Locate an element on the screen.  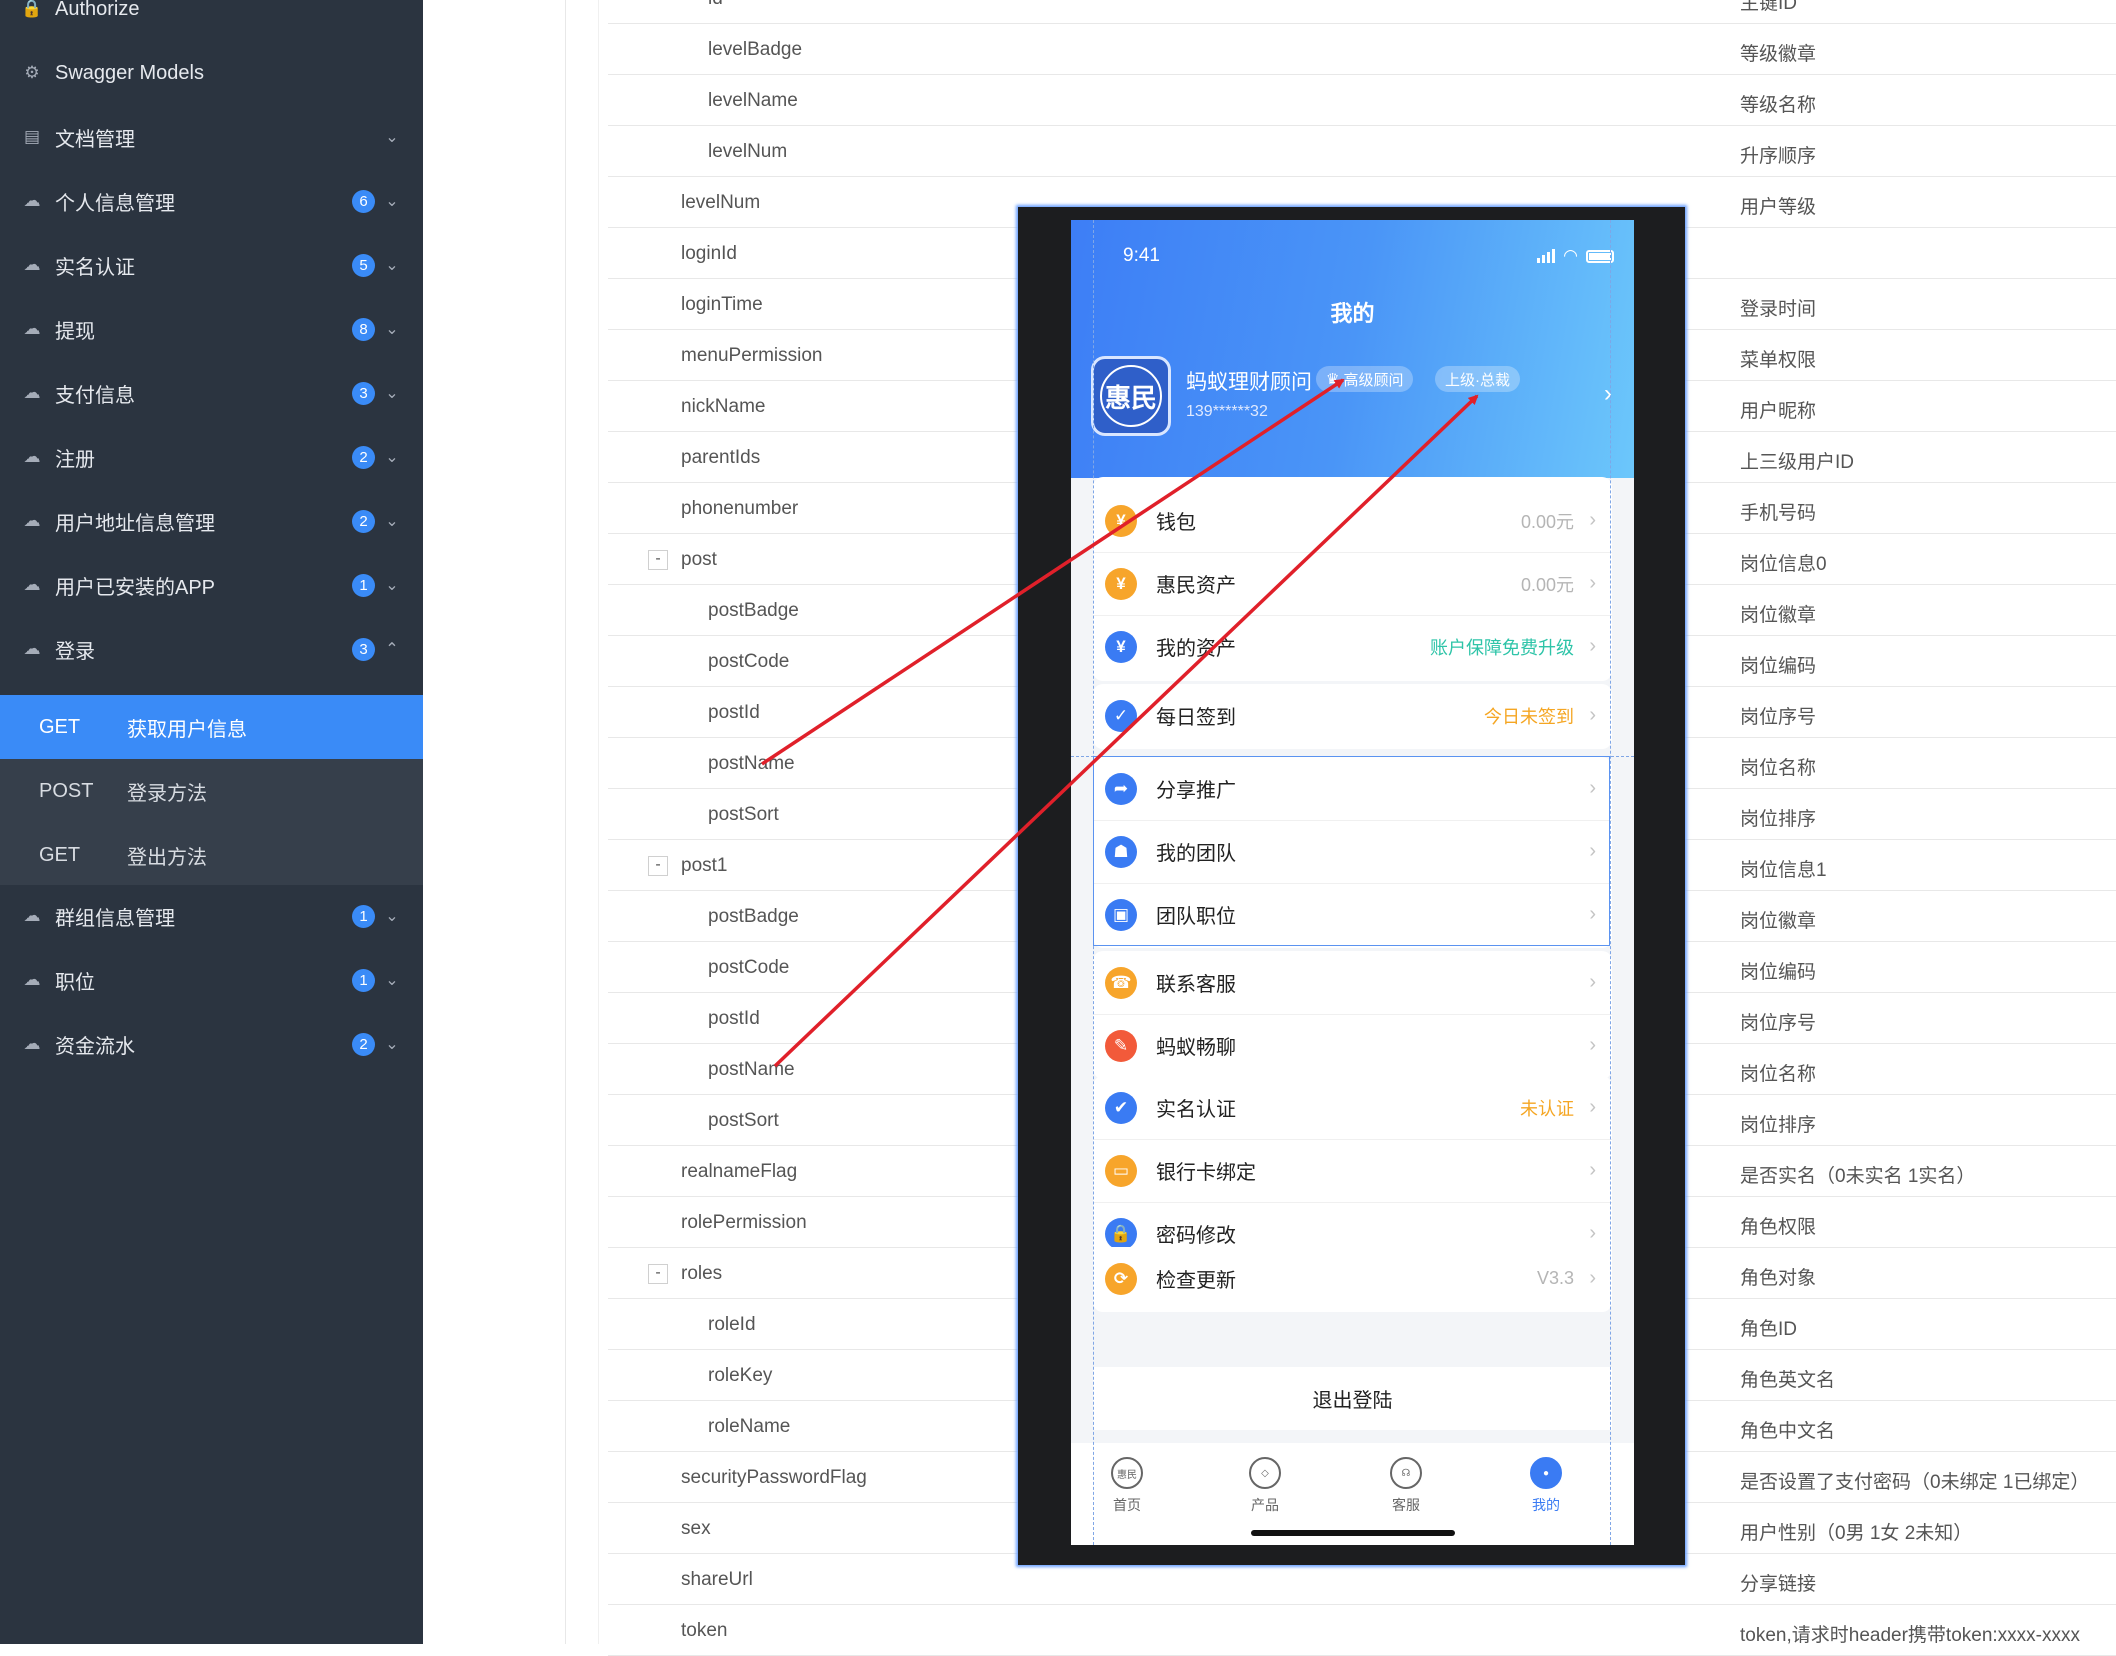
chevron-up-icon: ⌃ is located at coordinates (392, 649).